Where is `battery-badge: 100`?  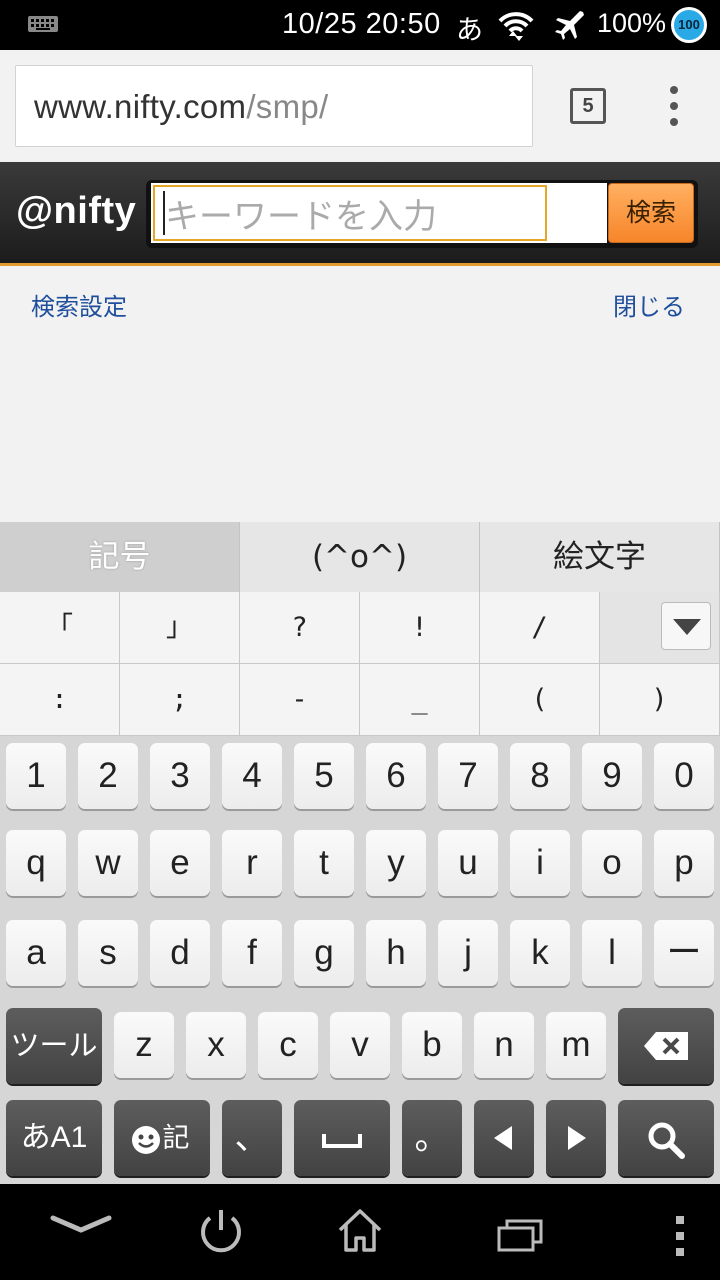 battery-badge: 100 is located at coordinates (689, 25).